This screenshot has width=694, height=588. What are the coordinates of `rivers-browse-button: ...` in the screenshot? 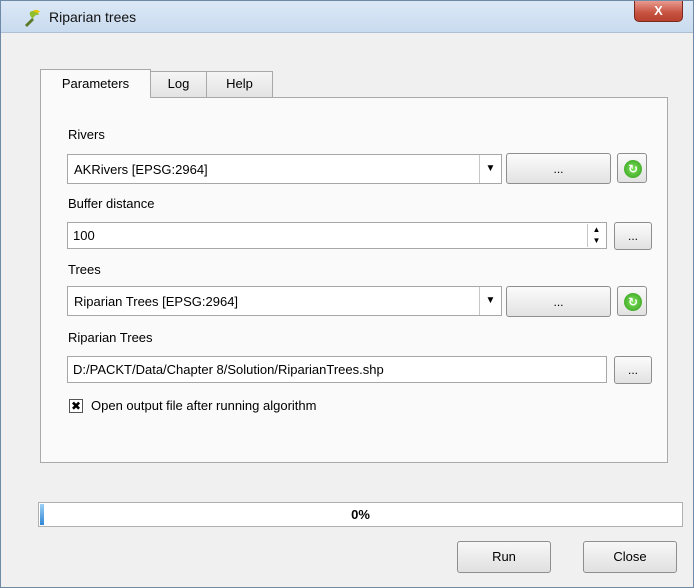 It's located at (558, 168).